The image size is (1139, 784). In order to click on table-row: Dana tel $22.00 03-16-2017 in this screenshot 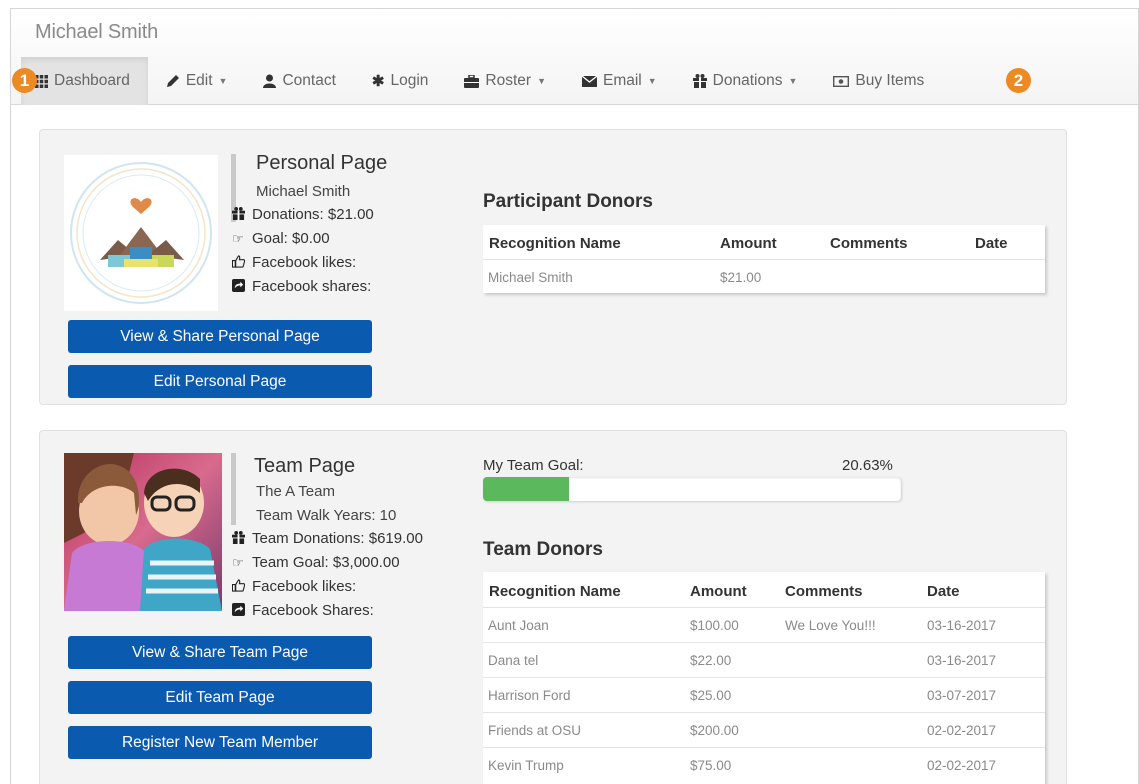, I will do `click(764, 659)`.